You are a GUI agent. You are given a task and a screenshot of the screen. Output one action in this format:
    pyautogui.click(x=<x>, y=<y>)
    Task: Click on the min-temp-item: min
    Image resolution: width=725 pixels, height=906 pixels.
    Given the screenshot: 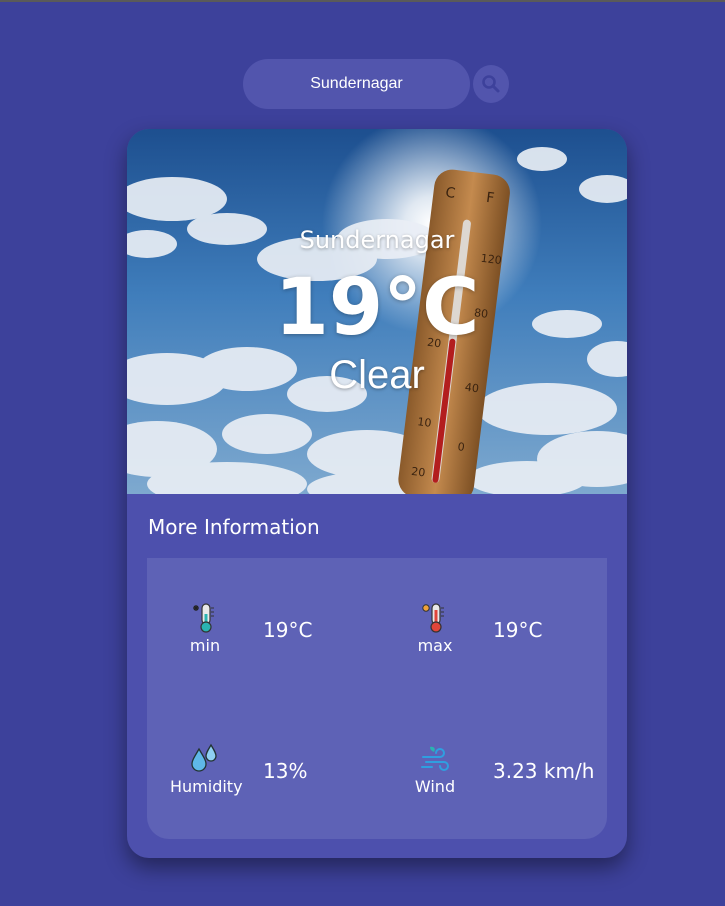 What is the action you would take?
    pyautogui.click(x=205, y=628)
    